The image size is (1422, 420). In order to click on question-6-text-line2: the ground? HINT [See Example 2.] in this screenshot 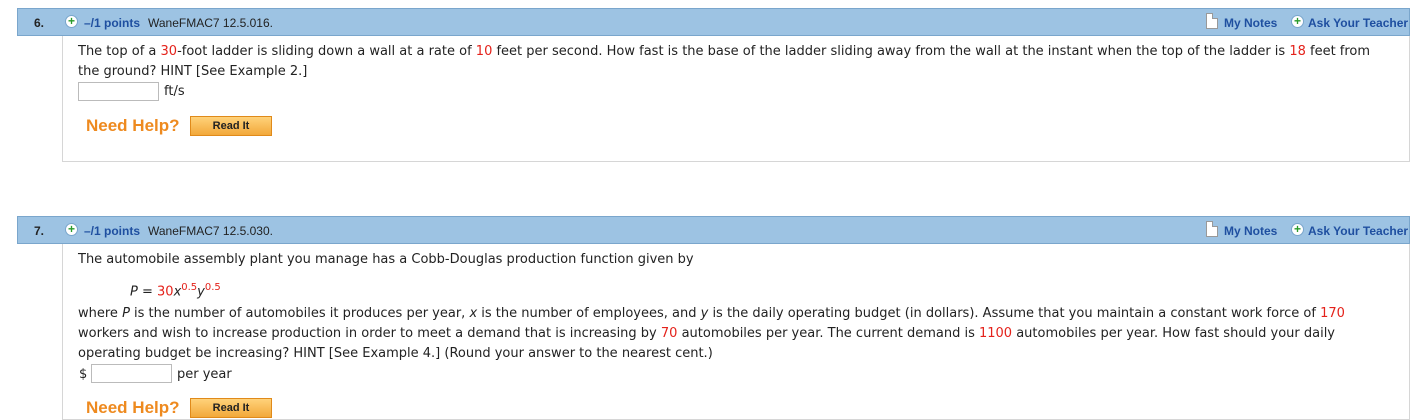, I will do `click(193, 71)`.